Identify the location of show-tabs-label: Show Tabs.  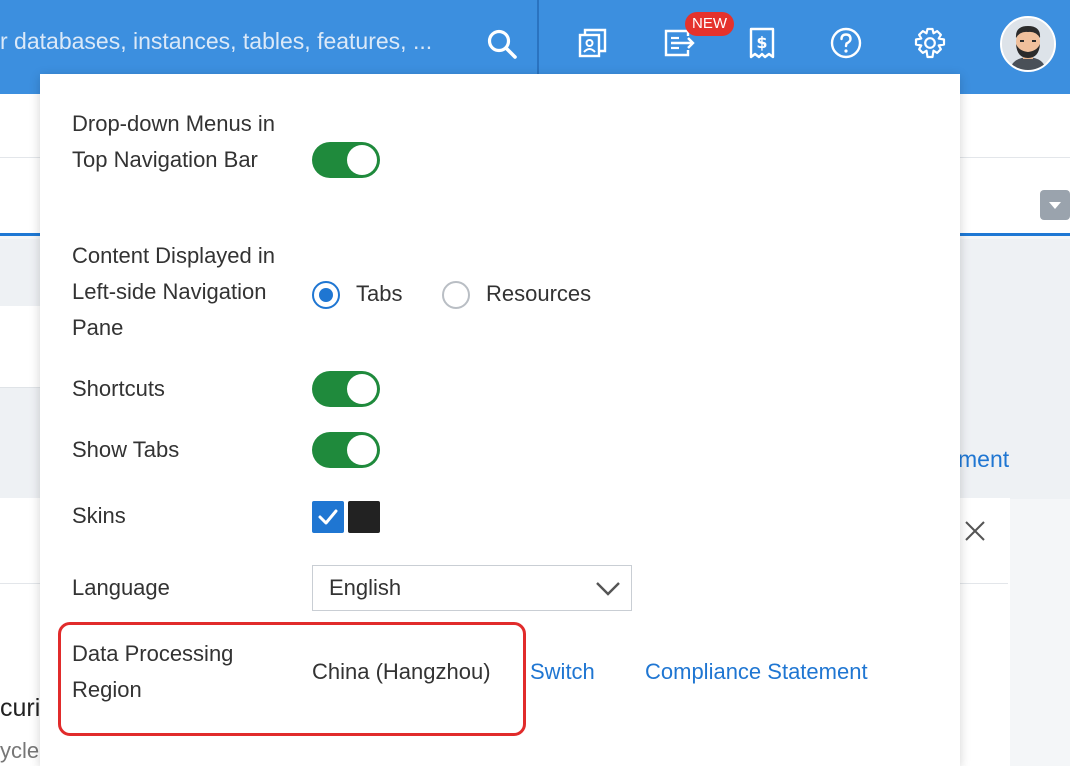
(126, 449).